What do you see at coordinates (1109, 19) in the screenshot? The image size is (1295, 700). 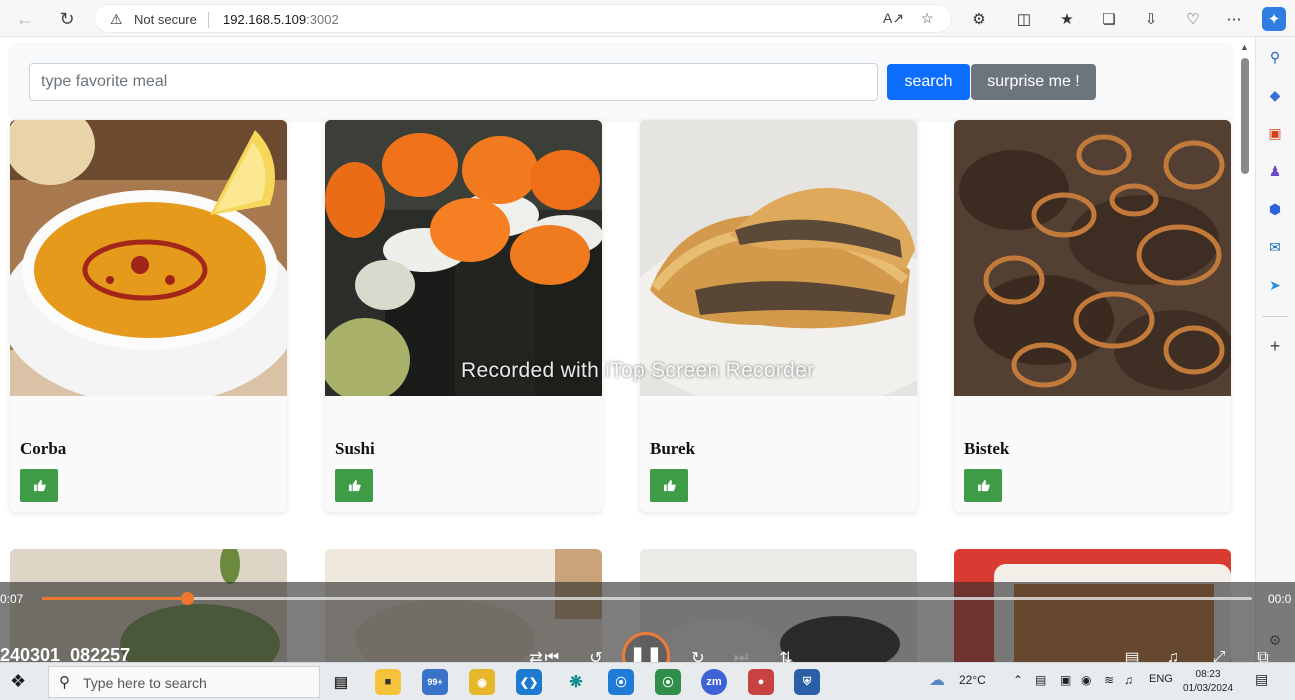 I see `collections-icon: ❏` at bounding box center [1109, 19].